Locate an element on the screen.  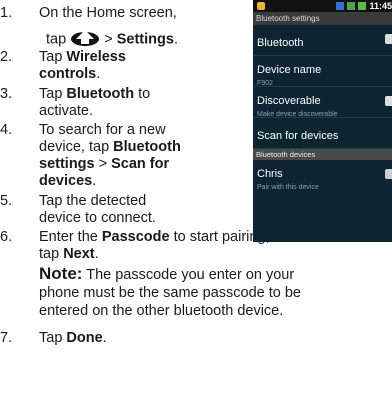
device-name-item: Device name F902 is located at coordinates (322, 71).